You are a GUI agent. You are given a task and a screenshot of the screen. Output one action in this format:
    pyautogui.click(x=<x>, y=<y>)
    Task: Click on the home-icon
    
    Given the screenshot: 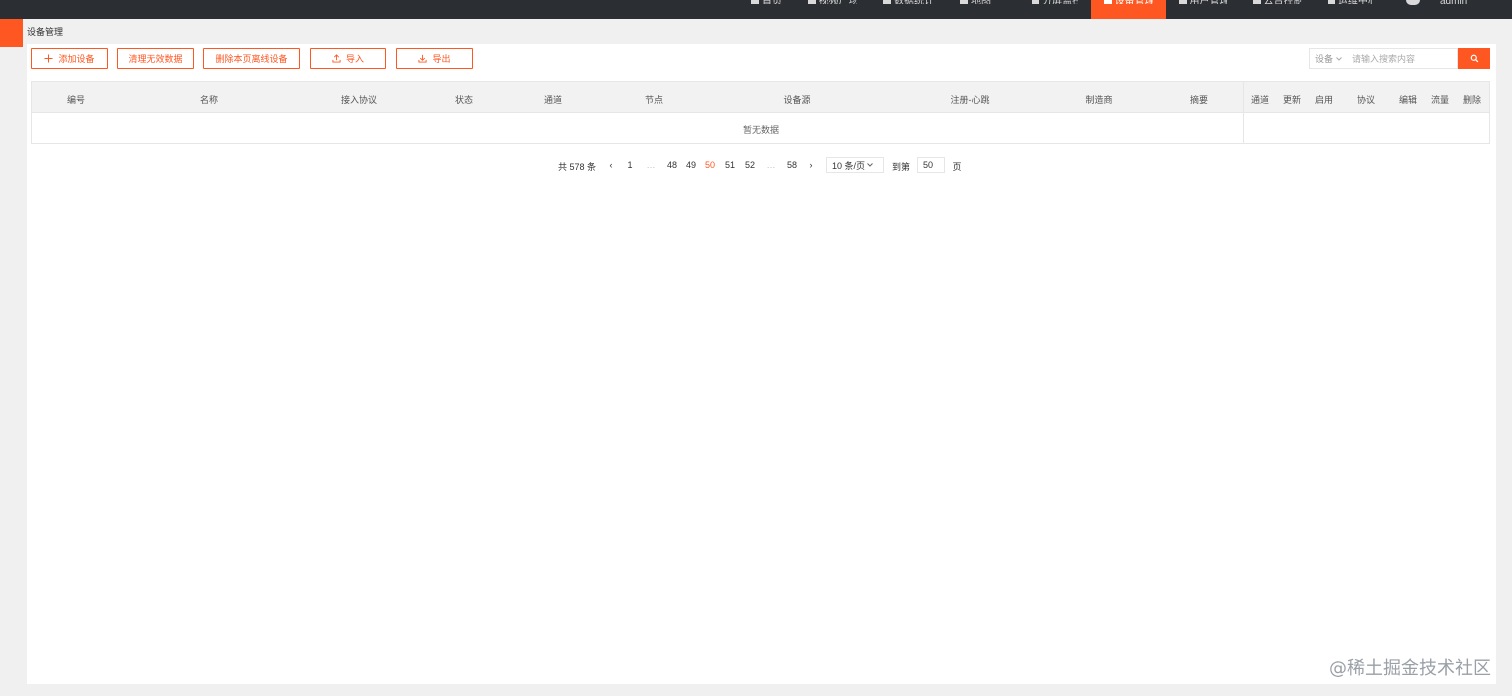 What is the action you would take?
    pyautogui.click(x=755, y=2)
    